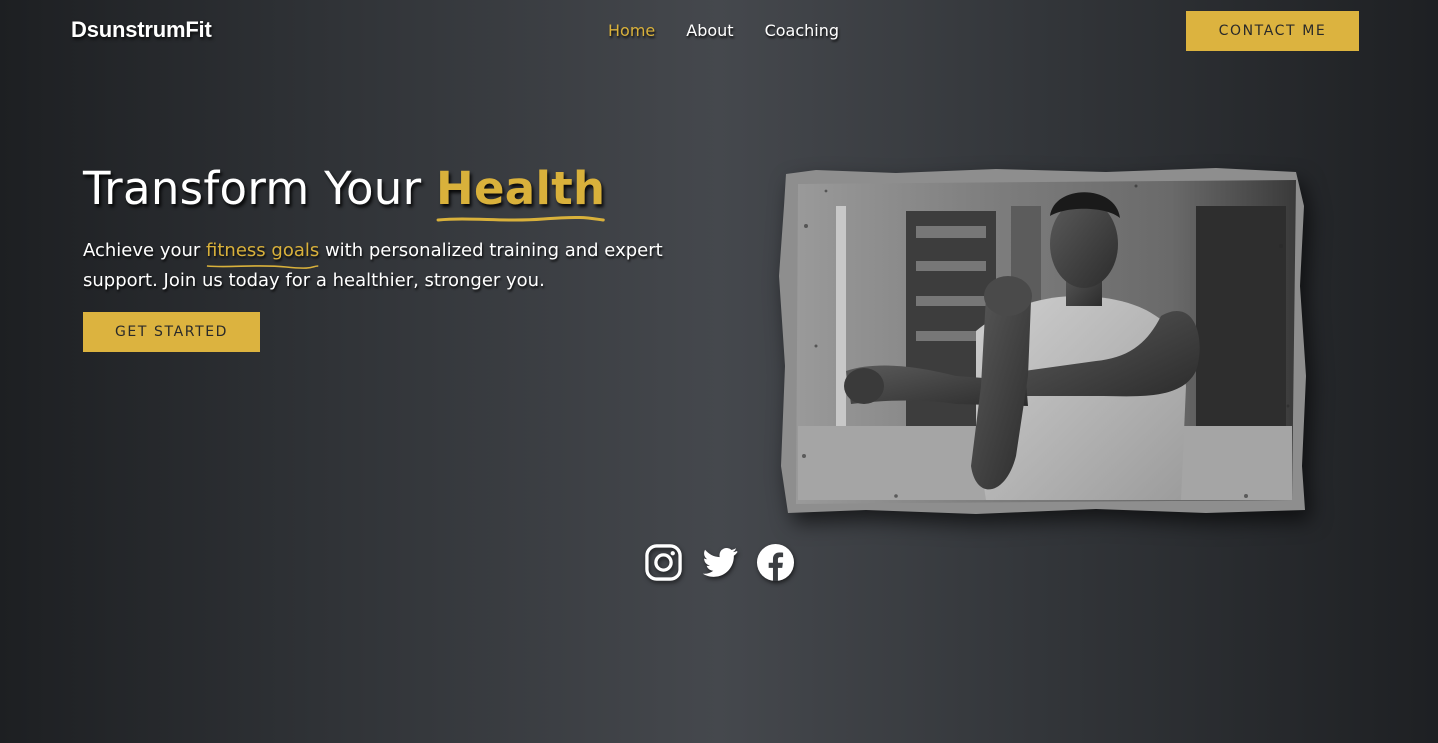 Image resolution: width=1438 pixels, height=743 pixels. Describe the element at coordinates (663, 562) in the screenshot. I see `instagram-icon` at that location.